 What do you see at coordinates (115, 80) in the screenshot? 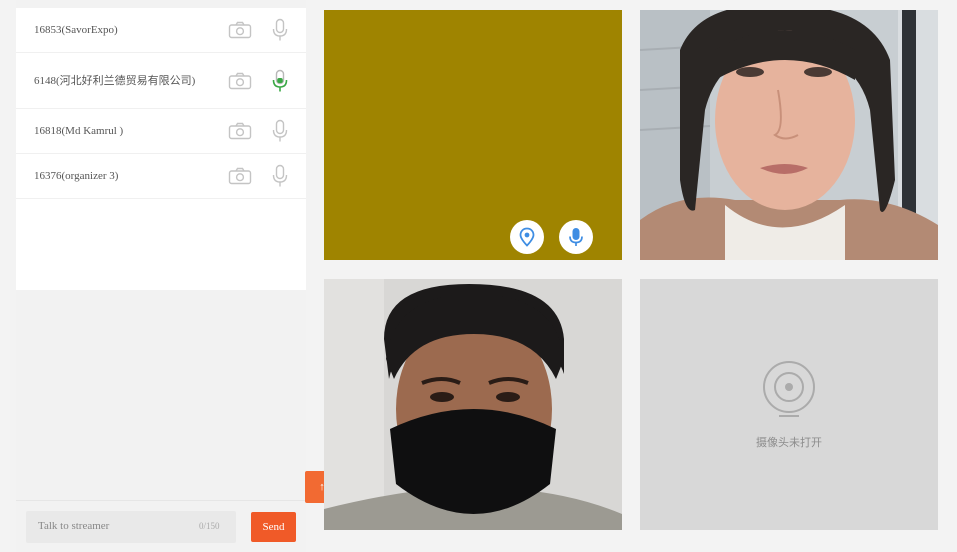
I see `participant-name: 6148(河北好利兰德贸易有限公司)` at bounding box center [115, 80].